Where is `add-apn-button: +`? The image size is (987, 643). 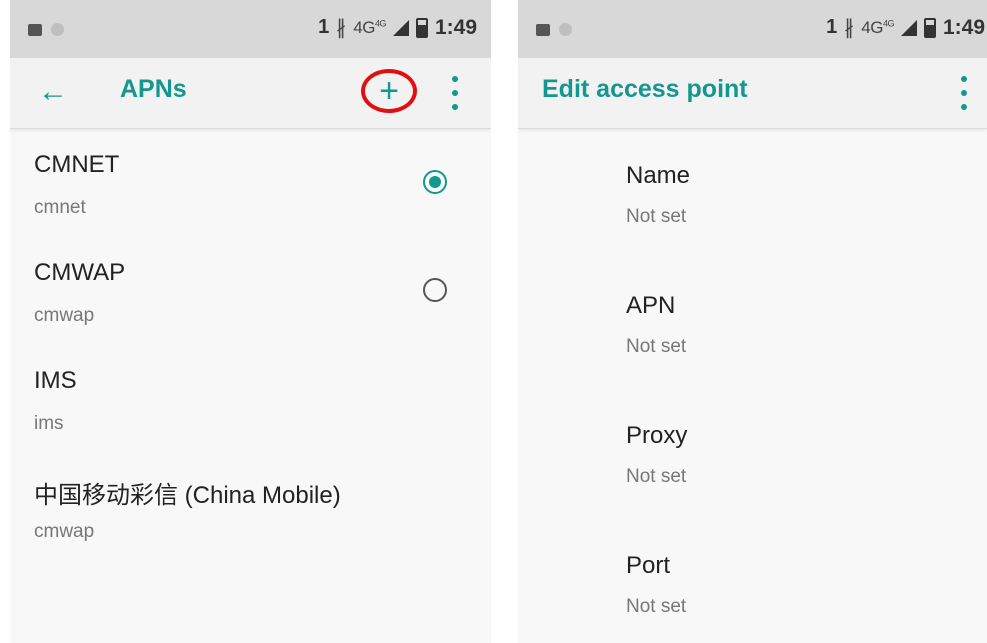 add-apn-button: + is located at coordinates (389, 91).